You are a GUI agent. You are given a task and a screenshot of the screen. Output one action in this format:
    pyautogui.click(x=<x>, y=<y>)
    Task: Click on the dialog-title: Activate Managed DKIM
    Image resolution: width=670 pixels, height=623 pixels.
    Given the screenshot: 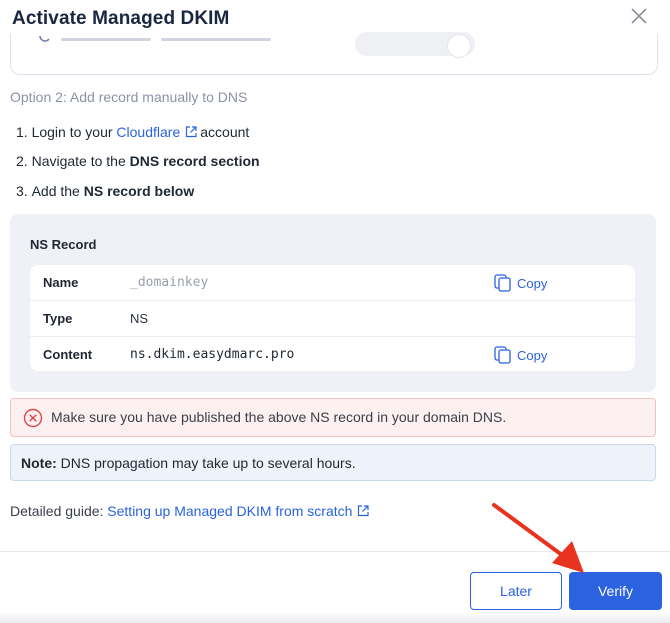 What is the action you would take?
    pyautogui.click(x=121, y=18)
    